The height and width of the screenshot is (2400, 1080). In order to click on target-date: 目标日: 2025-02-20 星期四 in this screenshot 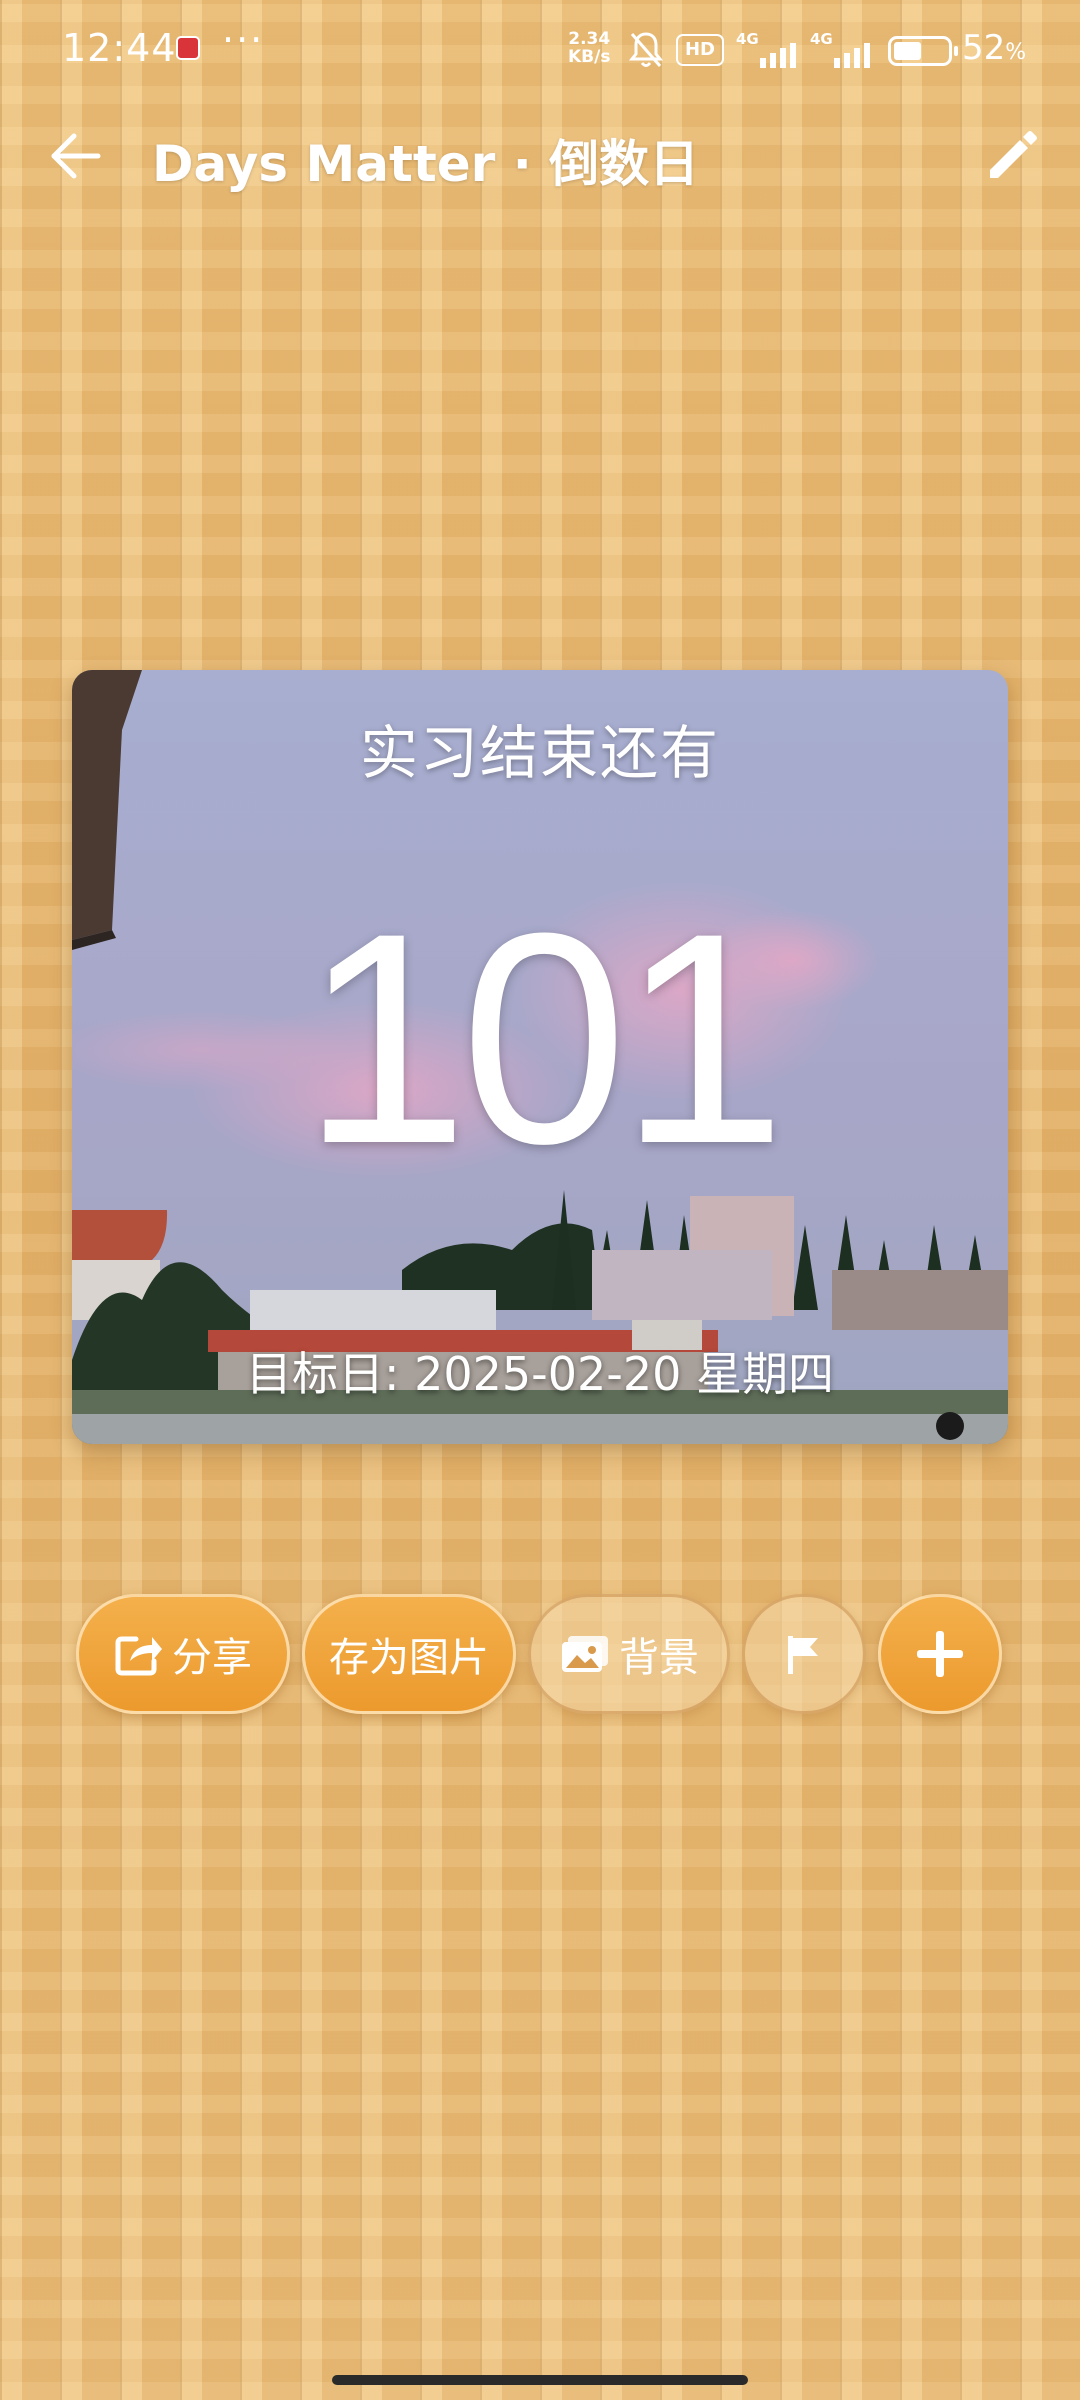, I will do `click(540, 1374)`.